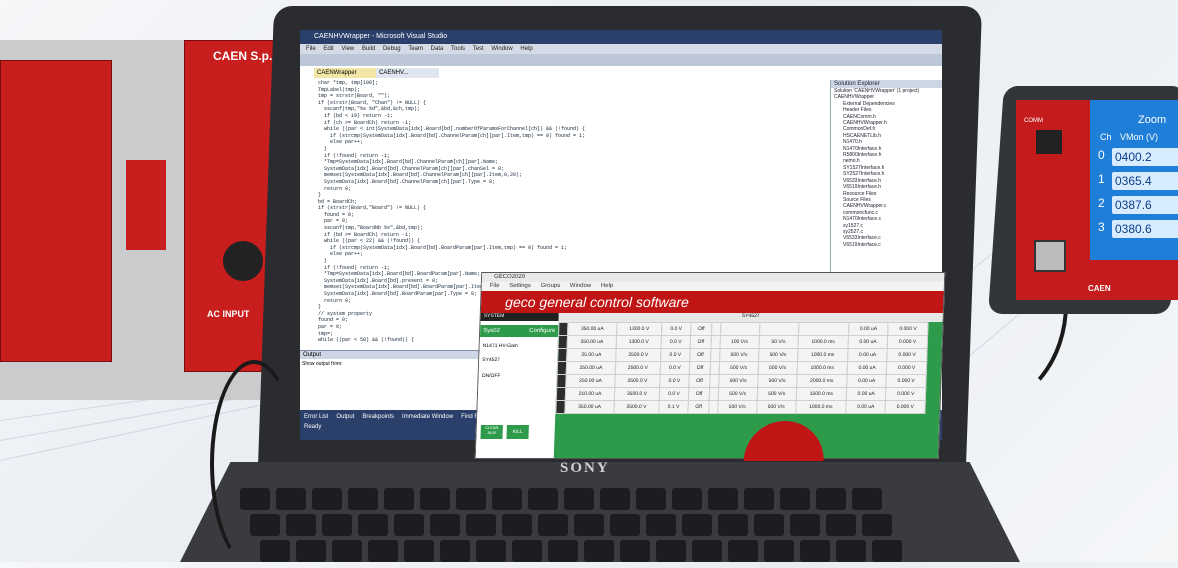 The width and height of the screenshot is (1178, 568). Describe the element at coordinates (378, 417) in the screenshot. I see `bottom-tab: Breakpoints` at that location.